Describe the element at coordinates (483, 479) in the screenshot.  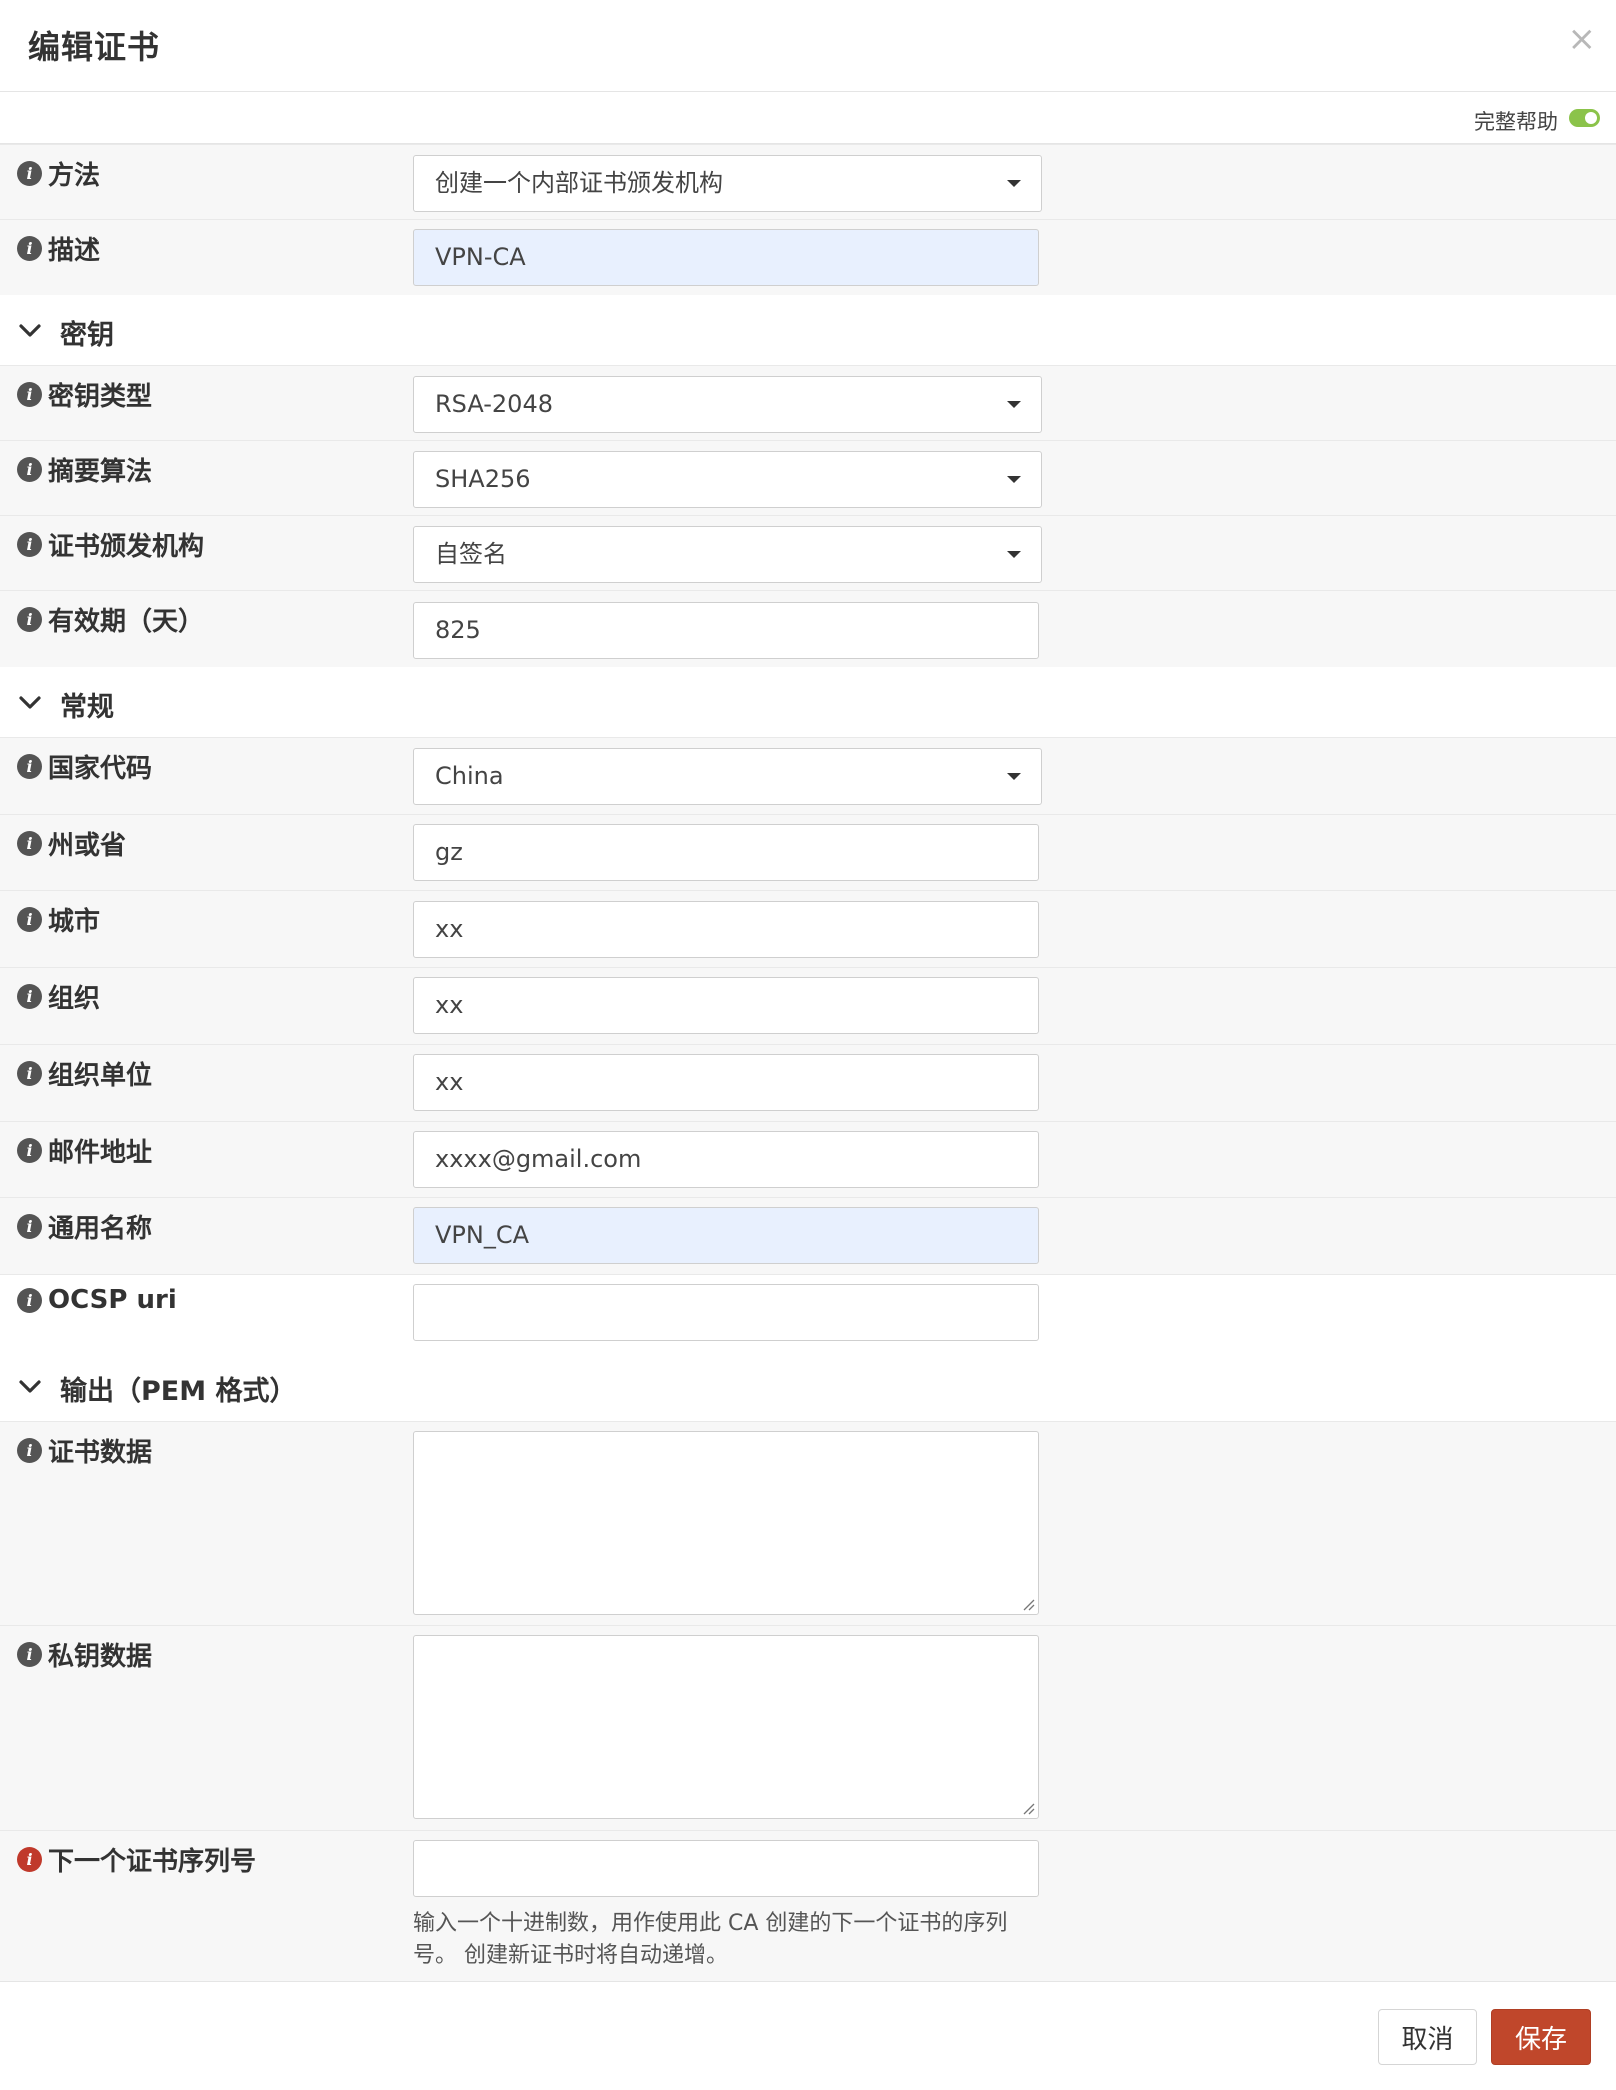
I see `digest-value: SHA256` at that location.